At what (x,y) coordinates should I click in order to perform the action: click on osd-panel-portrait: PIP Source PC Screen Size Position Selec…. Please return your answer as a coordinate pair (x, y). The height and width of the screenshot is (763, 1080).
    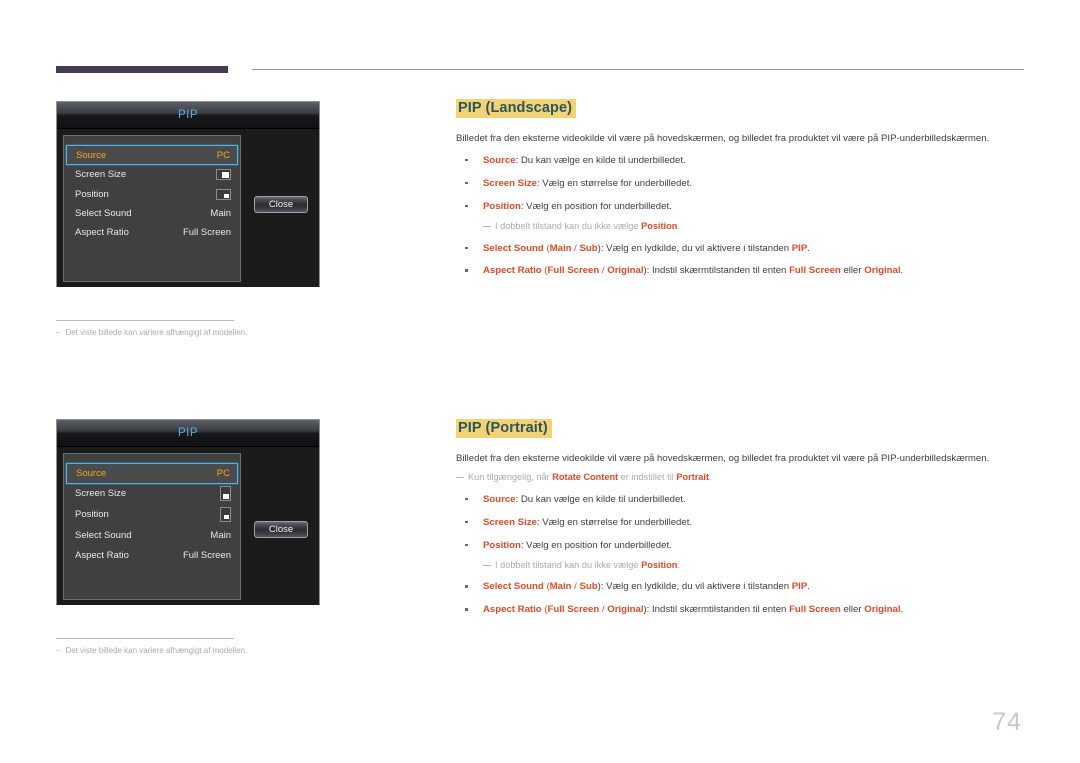
    Looking at the image, I should click on (188, 512).